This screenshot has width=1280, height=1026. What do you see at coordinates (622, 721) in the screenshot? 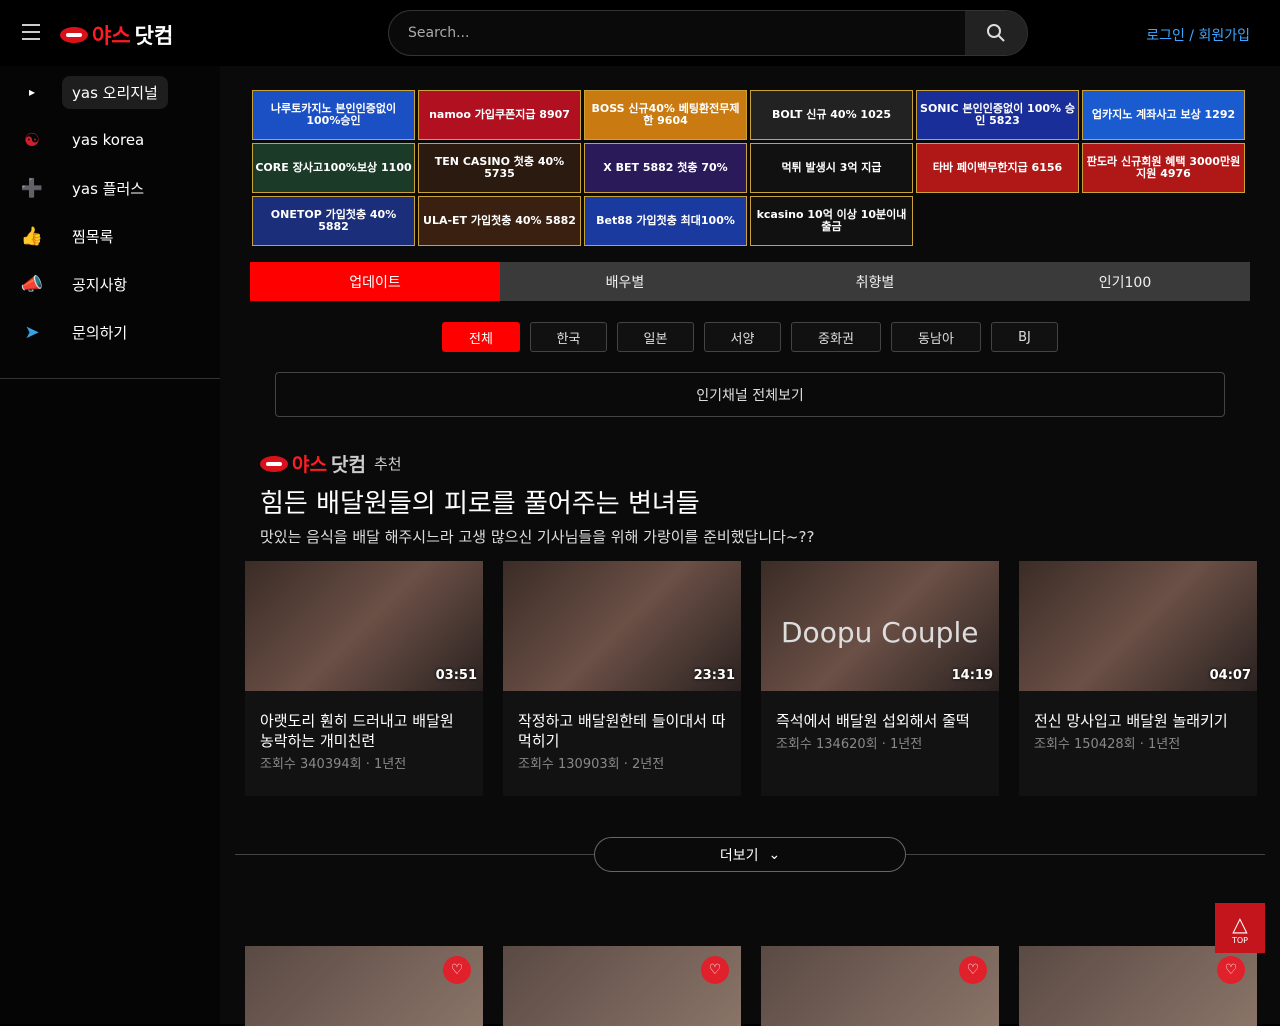
I see `video-title: 작정하고 배달원한테 들이대서 따먹히기` at bounding box center [622, 721].